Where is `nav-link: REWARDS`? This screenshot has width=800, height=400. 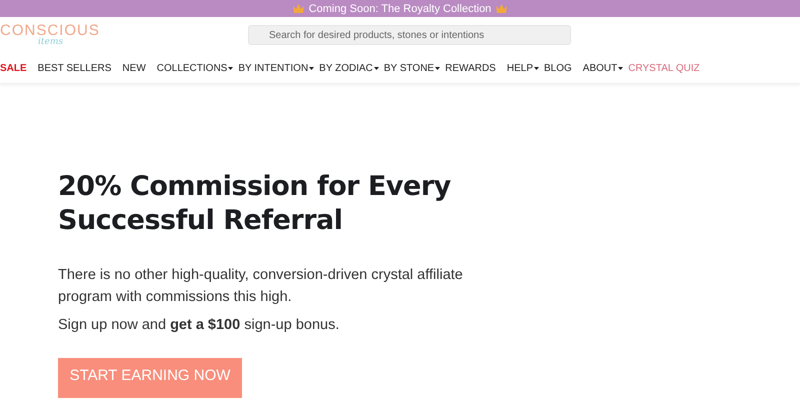 nav-link: REWARDS is located at coordinates (470, 68).